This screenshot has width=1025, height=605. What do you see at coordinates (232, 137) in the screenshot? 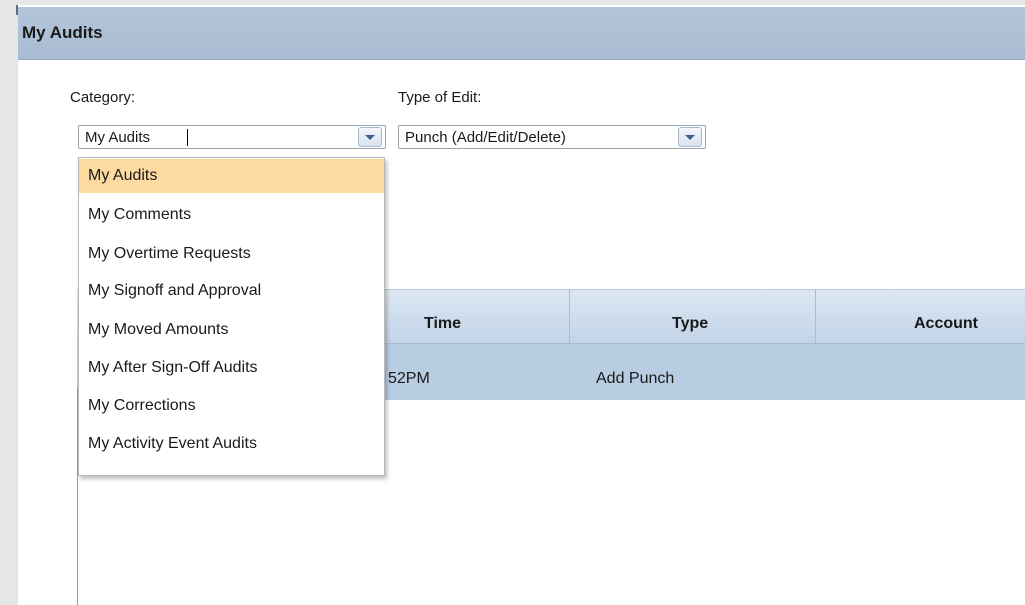
I see `category-combobox: My Audits` at bounding box center [232, 137].